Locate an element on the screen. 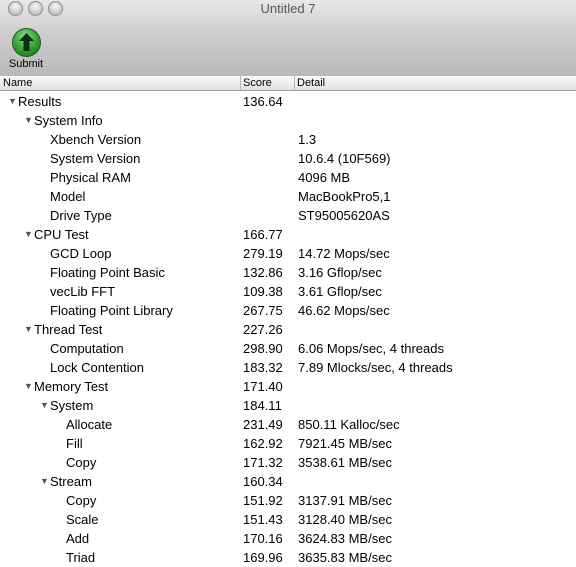  outline-row: Scale 151.43 3128.40 MB/sec is located at coordinates (288, 519).